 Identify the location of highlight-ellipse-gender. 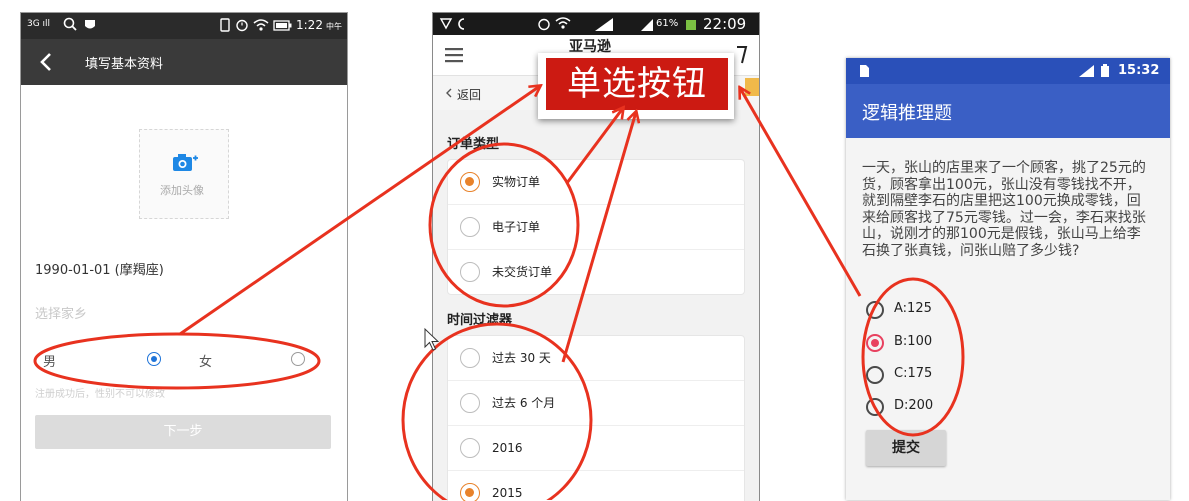
(177, 361).